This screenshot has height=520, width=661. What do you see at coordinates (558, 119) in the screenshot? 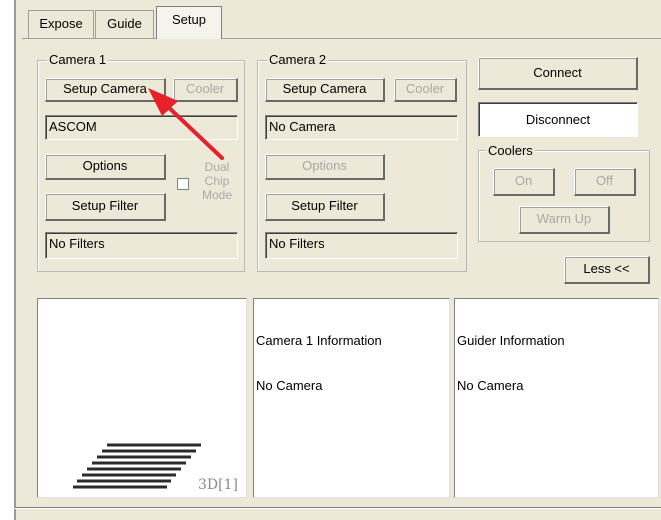
I see `disconnect-button: Disconnect` at bounding box center [558, 119].